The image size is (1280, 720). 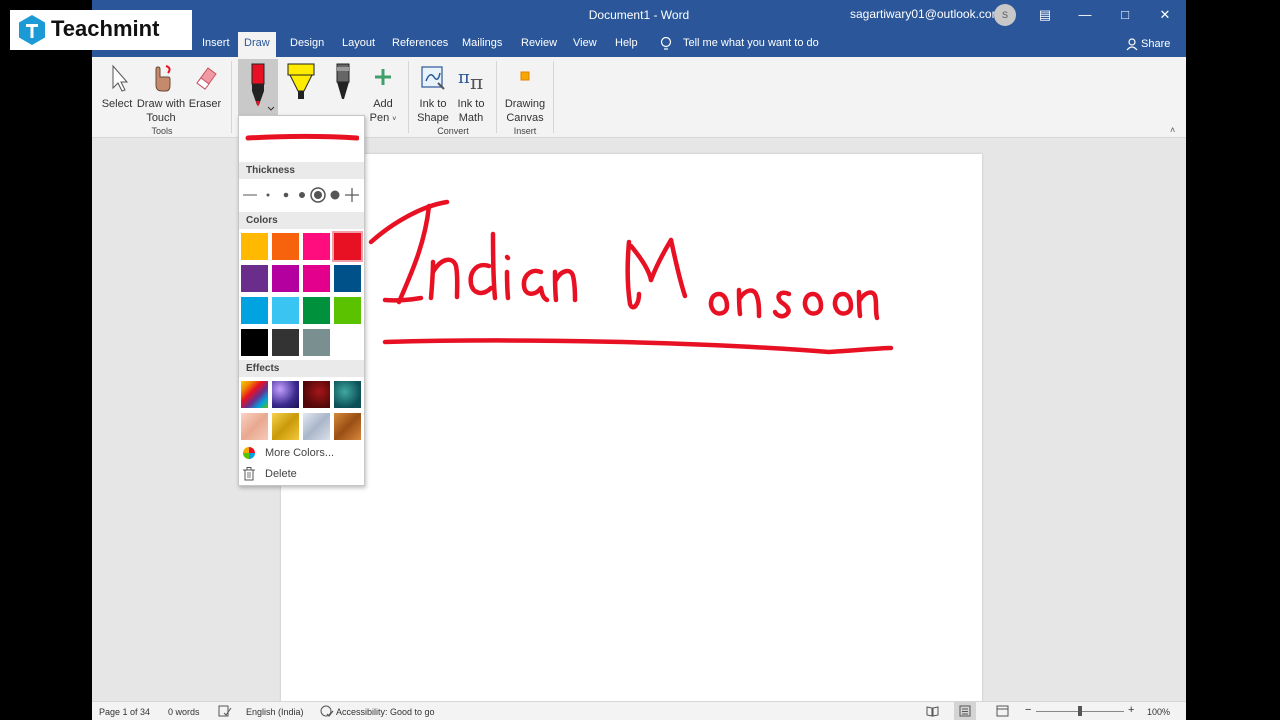 What do you see at coordinates (1172, 130) in the screenshot?
I see `collapse-ribbon-icon: ˄` at bounding box center [1172, 130].